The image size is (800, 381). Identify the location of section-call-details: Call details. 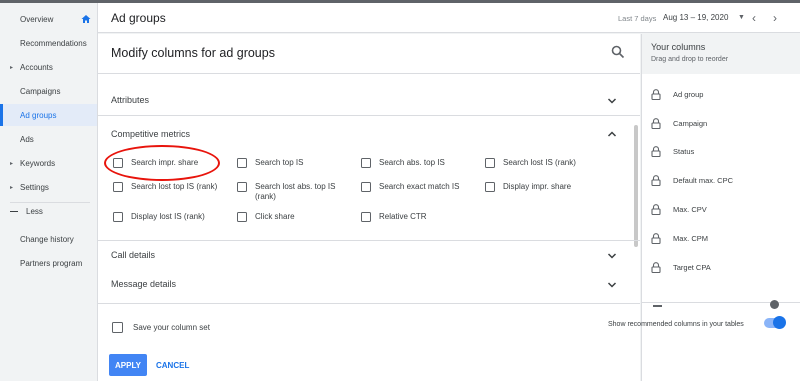
(133, 255).